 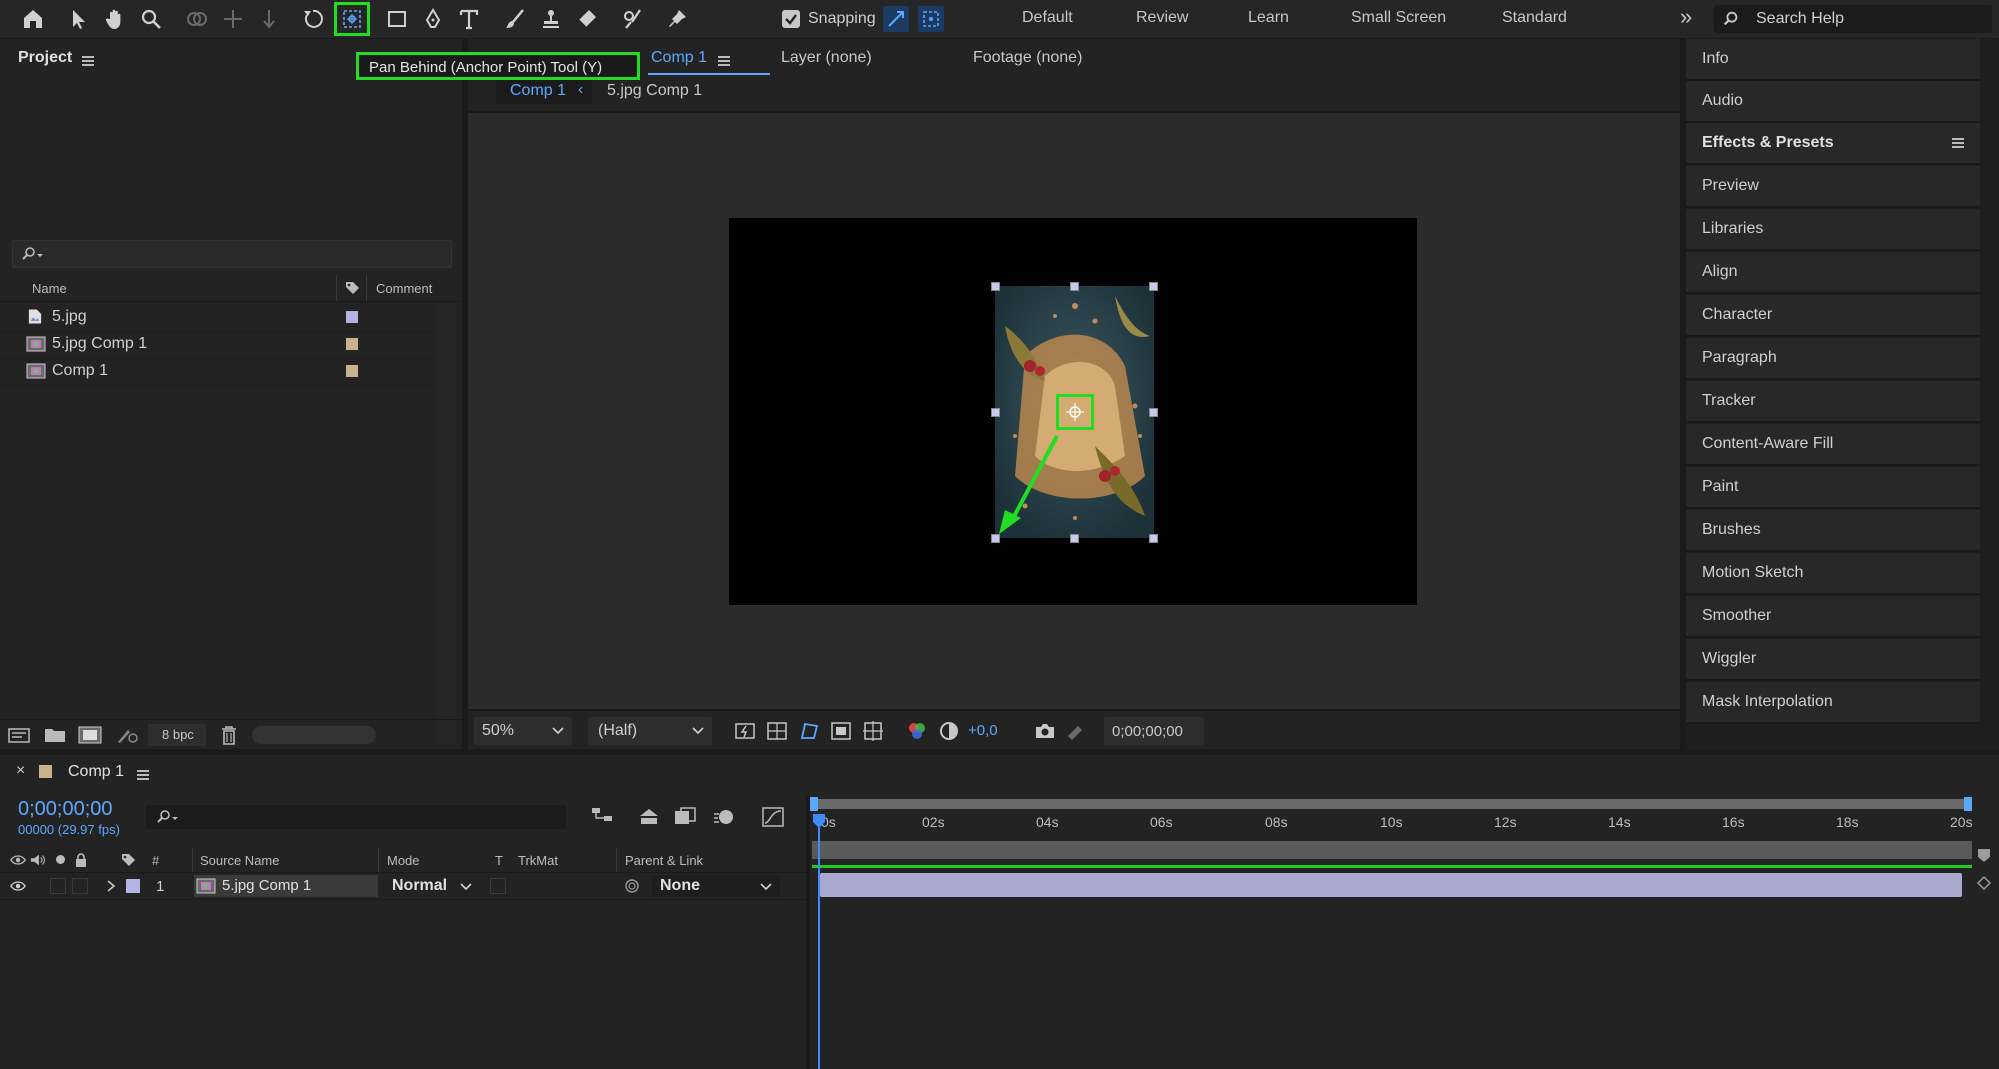 What do you see at coordinates (814, 804) in the screenshot?
I see `work-area-start-handle` at bounding box center [814, 804].